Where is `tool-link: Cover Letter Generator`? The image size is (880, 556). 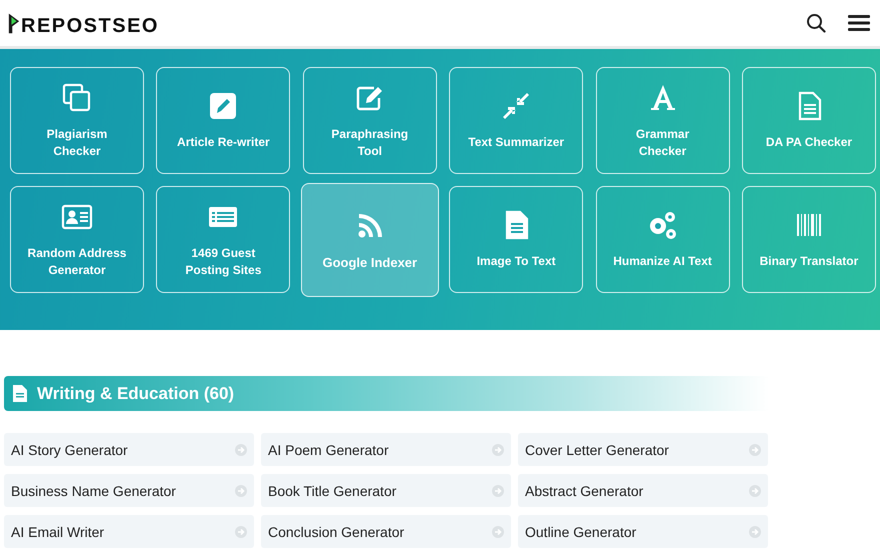
tool-link: Cover Letter Generator is located at coordinates (643, 449).